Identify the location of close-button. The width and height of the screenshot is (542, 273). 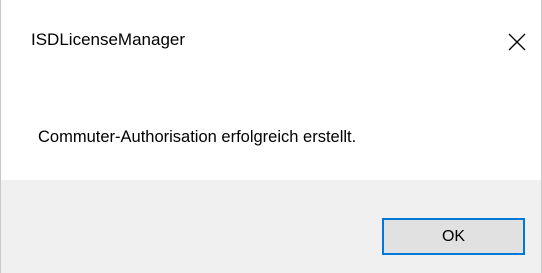
(517, 42).